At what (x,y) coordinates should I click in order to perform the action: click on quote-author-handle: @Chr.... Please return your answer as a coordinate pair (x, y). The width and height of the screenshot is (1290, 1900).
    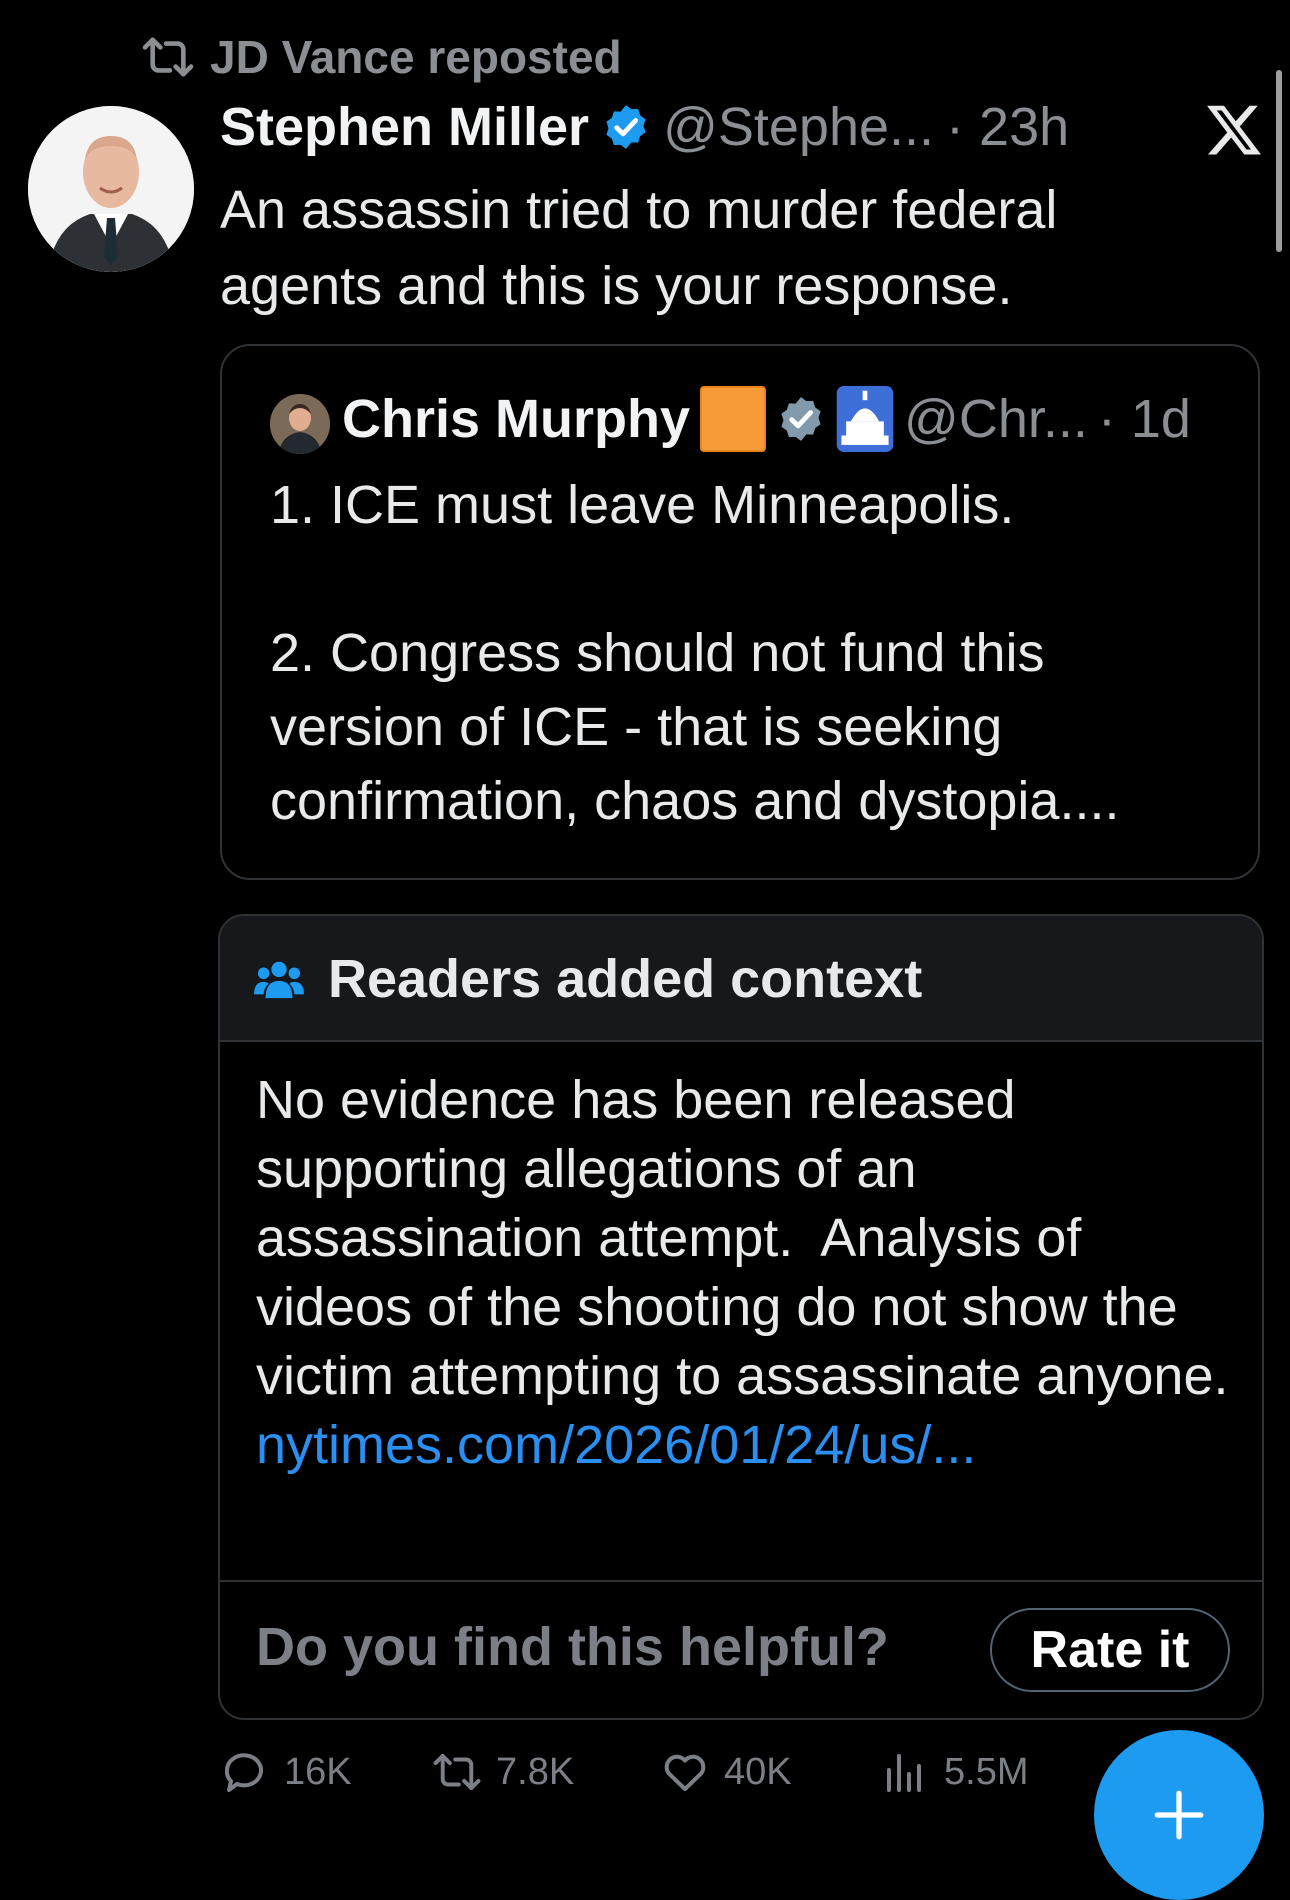
    Looking at the image, I should click on (996, 419).